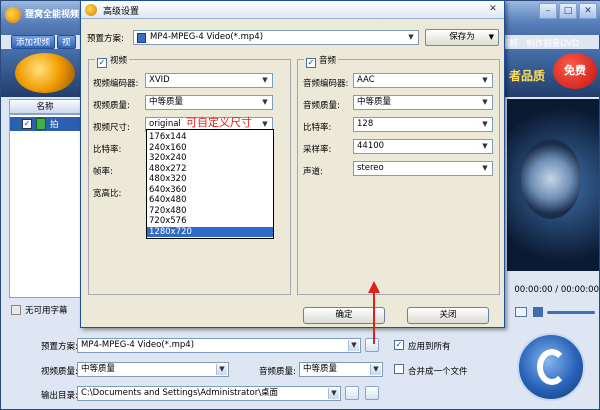  What do you see at coordinates (210, 137) in the screenshot?
I see `size-option: 176x144` at bounding box center [210, 137].